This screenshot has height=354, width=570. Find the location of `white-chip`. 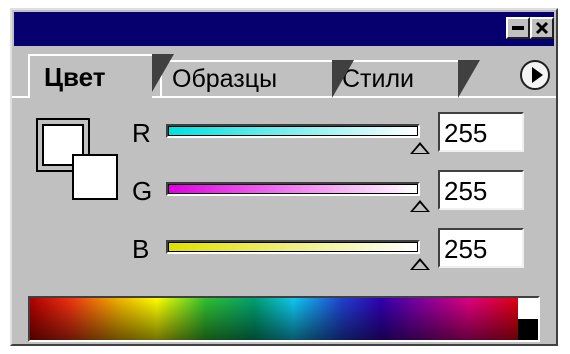

white-chip is located at coordinates (528, 308).